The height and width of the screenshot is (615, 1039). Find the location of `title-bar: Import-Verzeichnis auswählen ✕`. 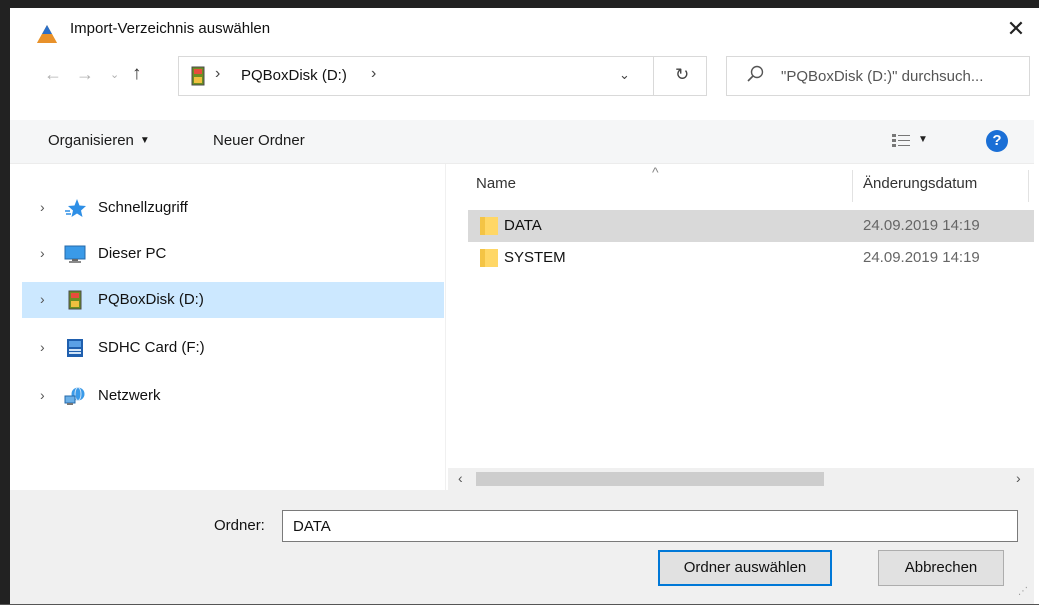

title-bar: Import-Verzeichnis auswählen ✕ is located at coordinates (522, 28).